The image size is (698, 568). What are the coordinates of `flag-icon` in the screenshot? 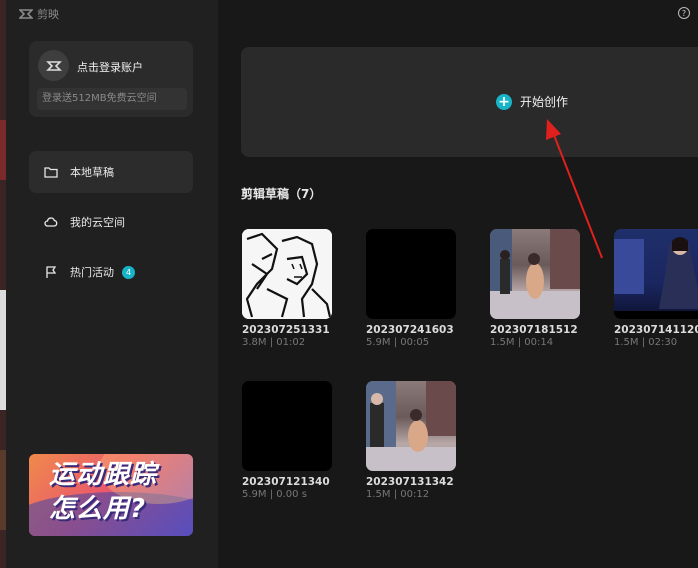 It's located at (51, 272).